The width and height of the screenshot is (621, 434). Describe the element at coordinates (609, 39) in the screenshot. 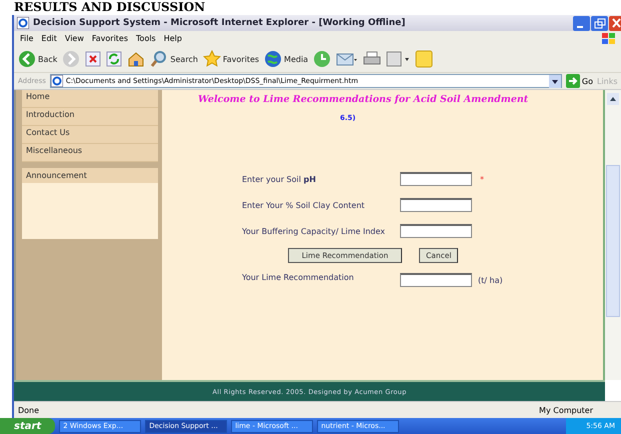

I see `windows-logo-icon` at that location.